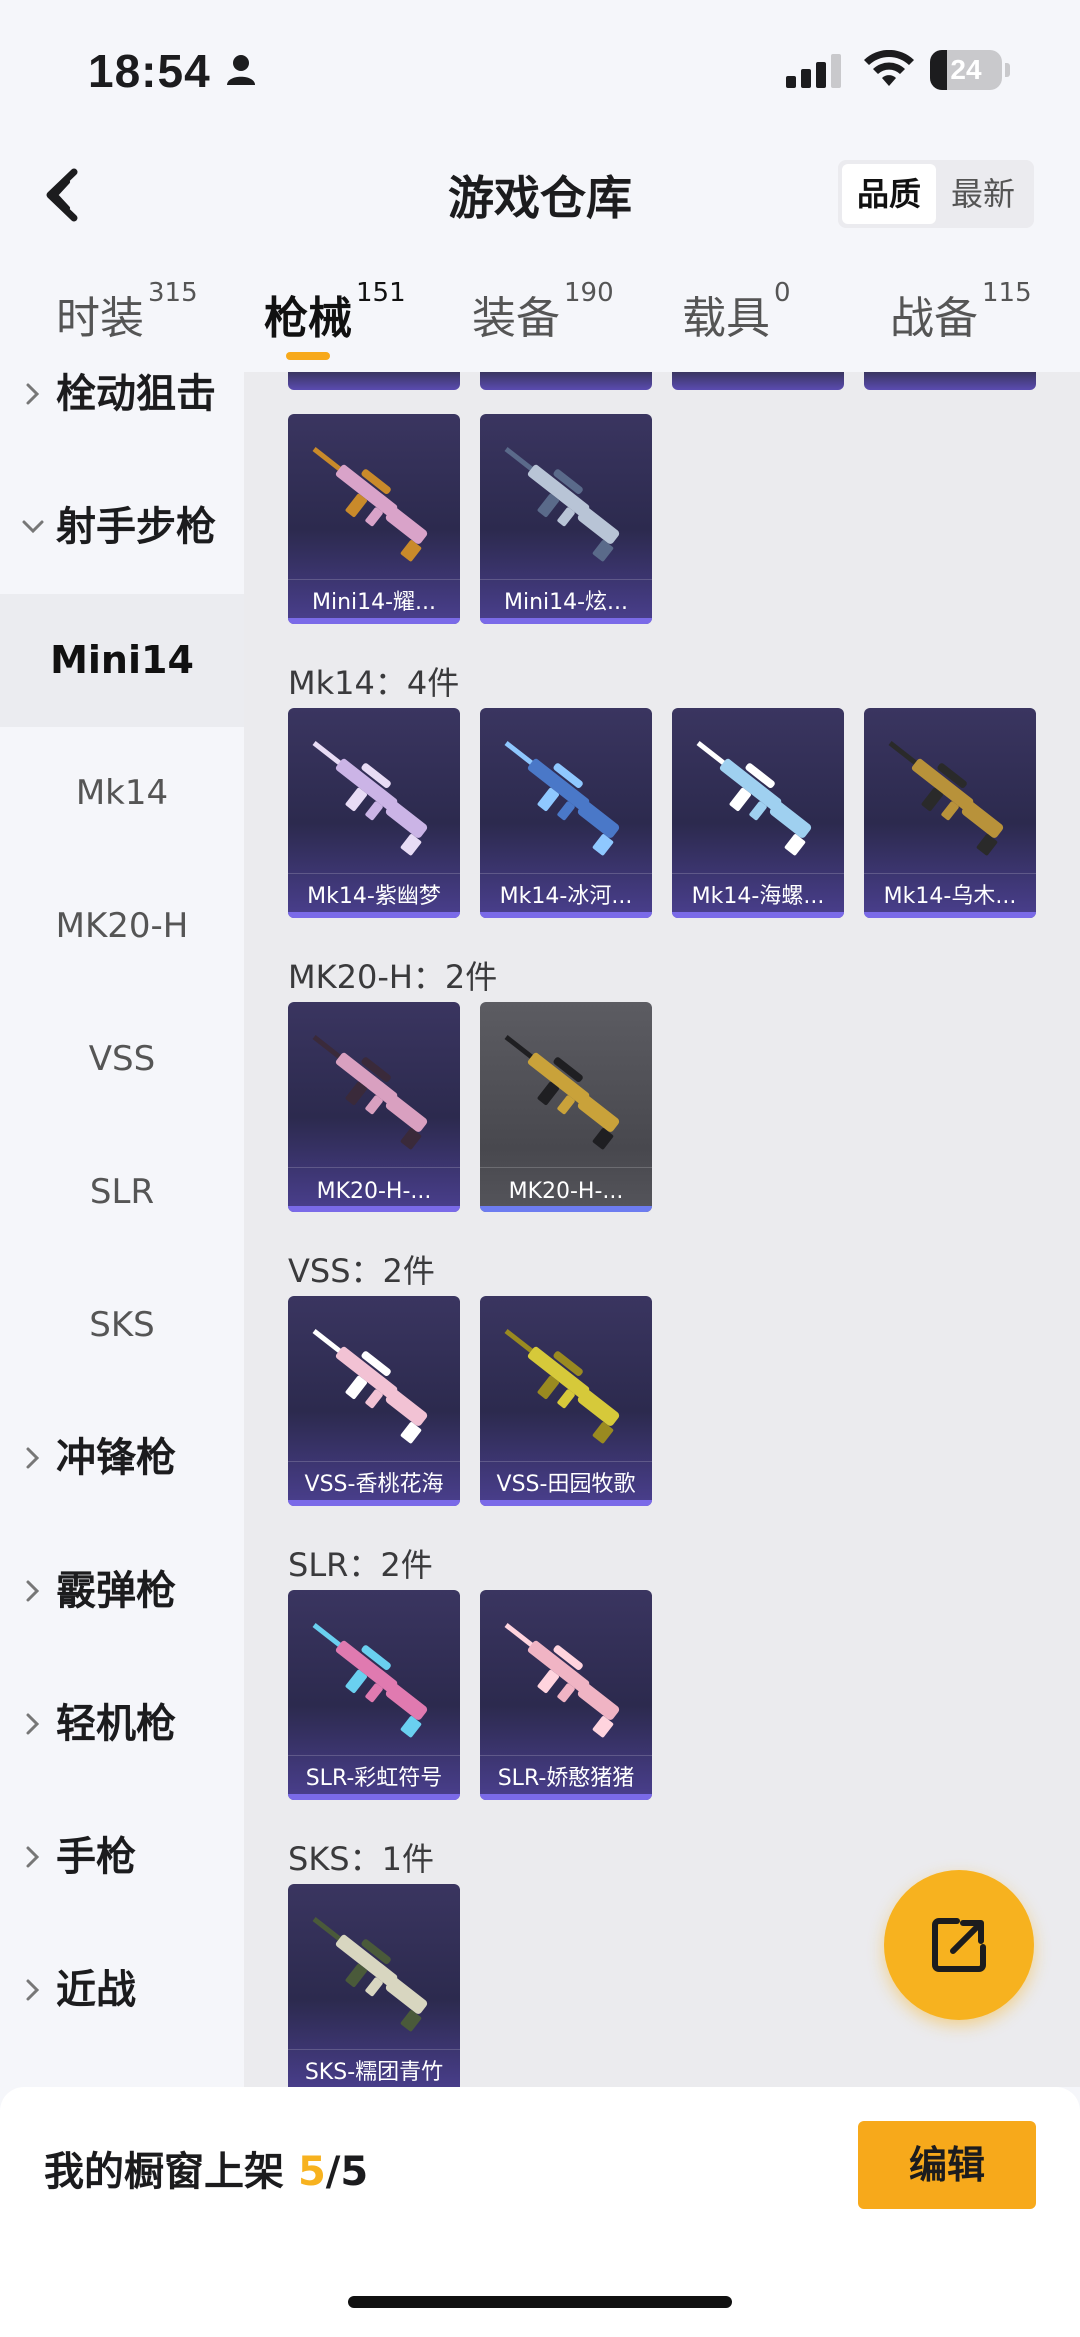 This screenshot has width=1080, height=2337. What do you see at coordinates (311, 2172) in the screenshot?
I see `showcase-count: 5` at bounding box center [311, 2172].